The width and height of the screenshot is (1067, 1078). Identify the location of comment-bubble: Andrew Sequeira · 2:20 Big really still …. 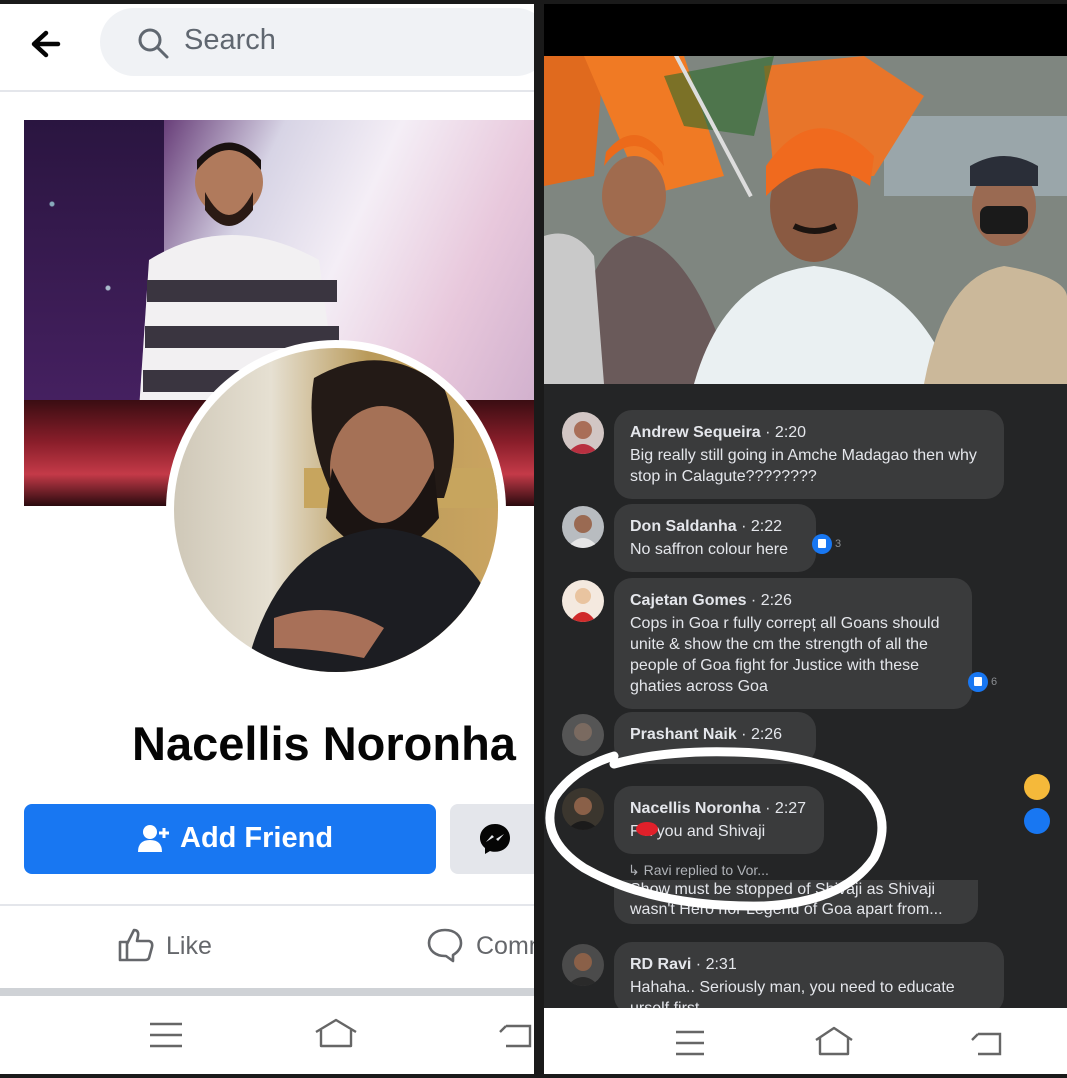
(809, 454).